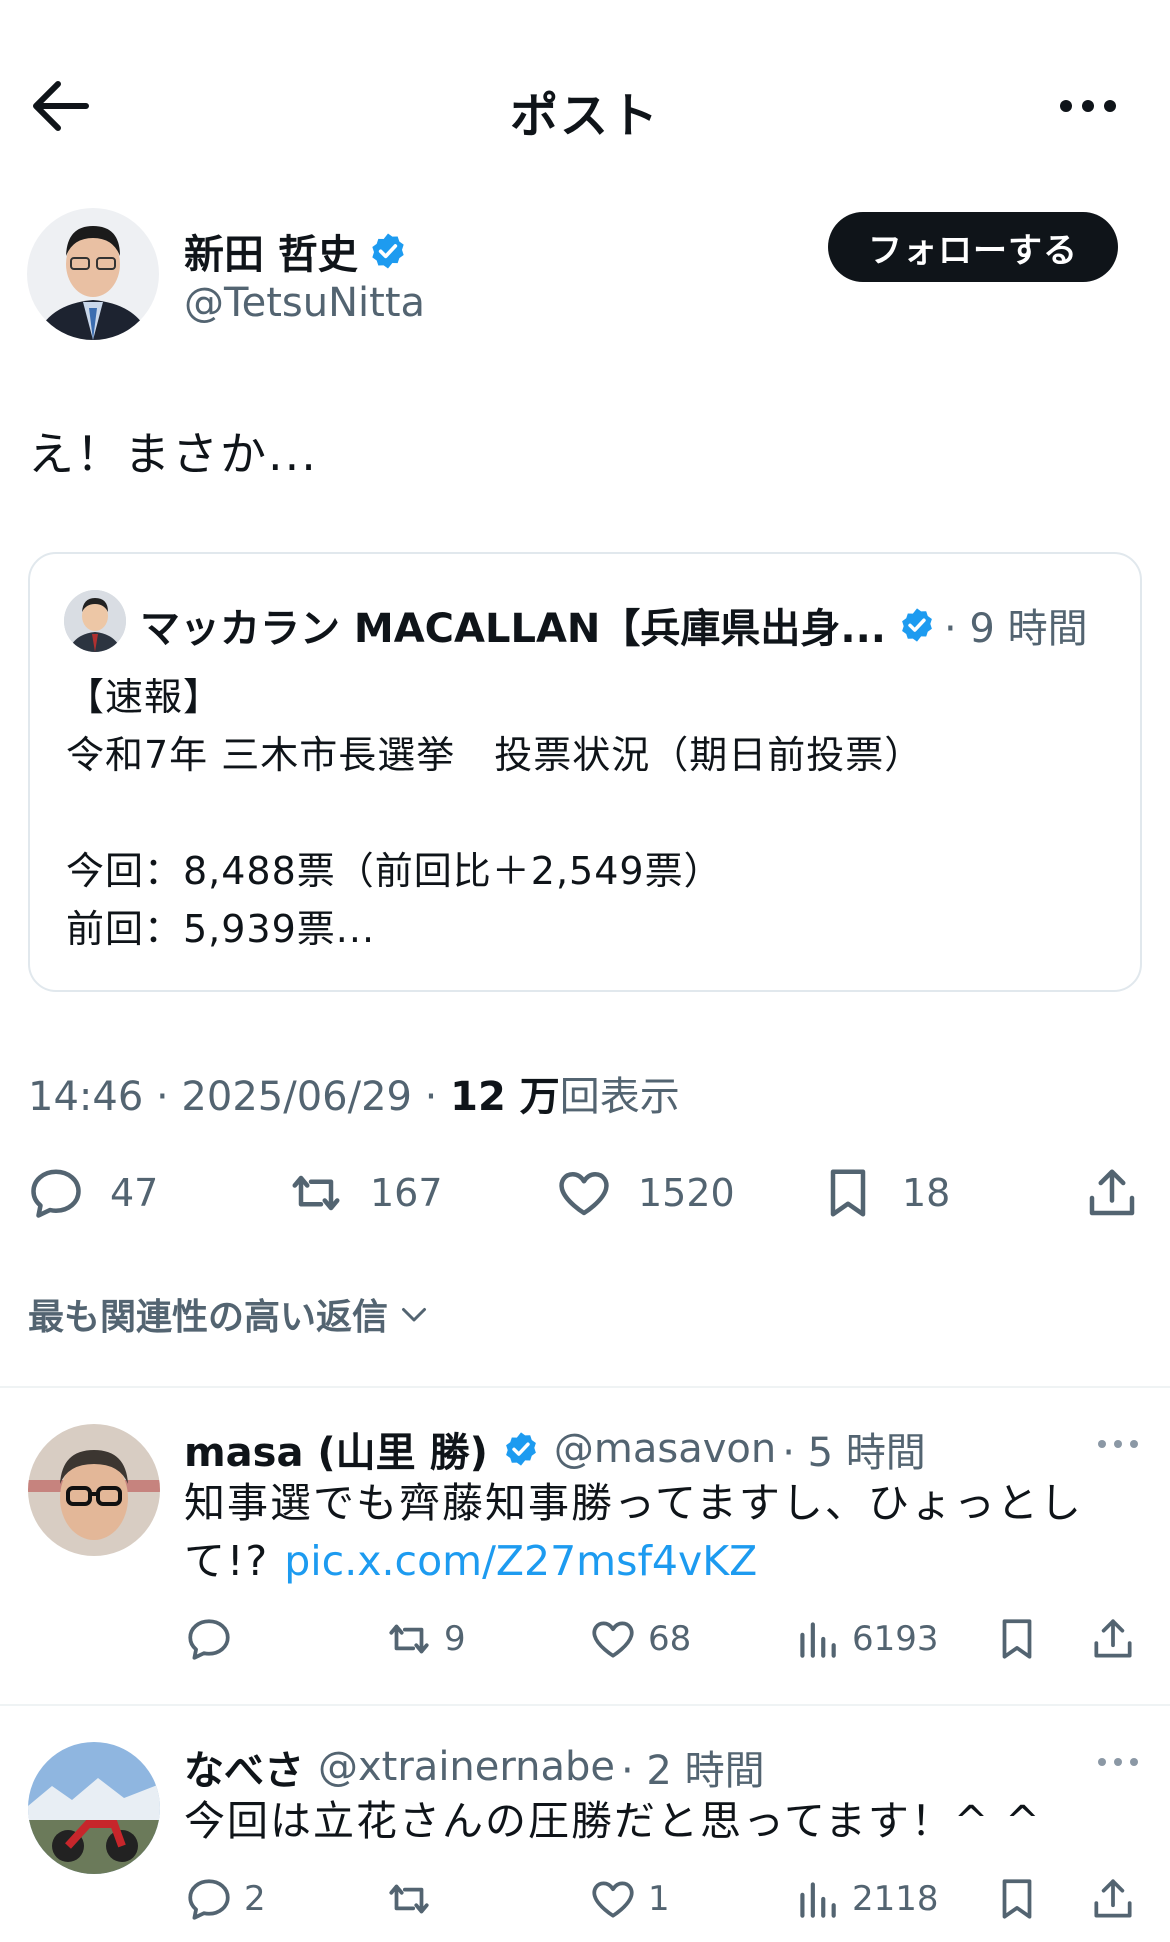 The height and width of the screenshot is (1942, 1170). Describe the element at coordinates (639, 1639) in the screenshot. I see `like-action: 68` at that location.